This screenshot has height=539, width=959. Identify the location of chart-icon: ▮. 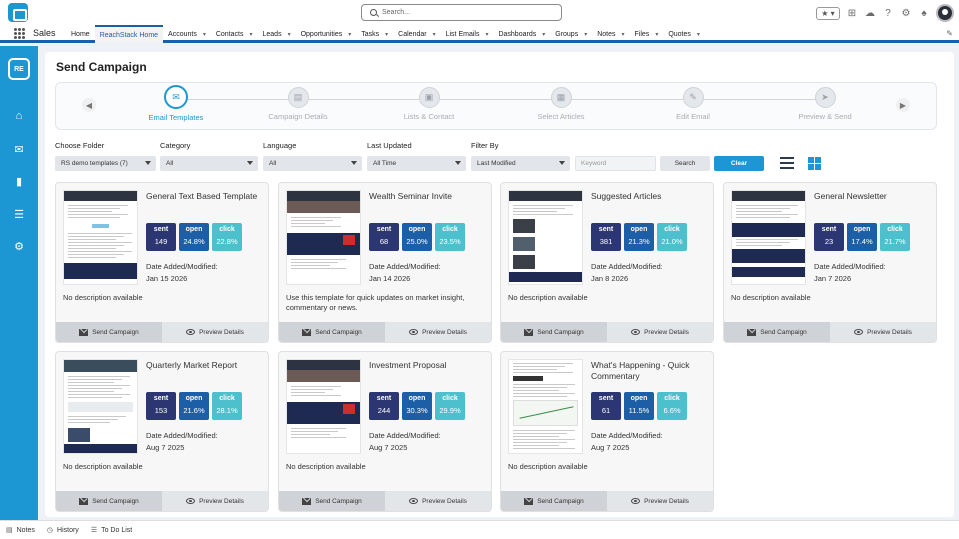
(19, 181).